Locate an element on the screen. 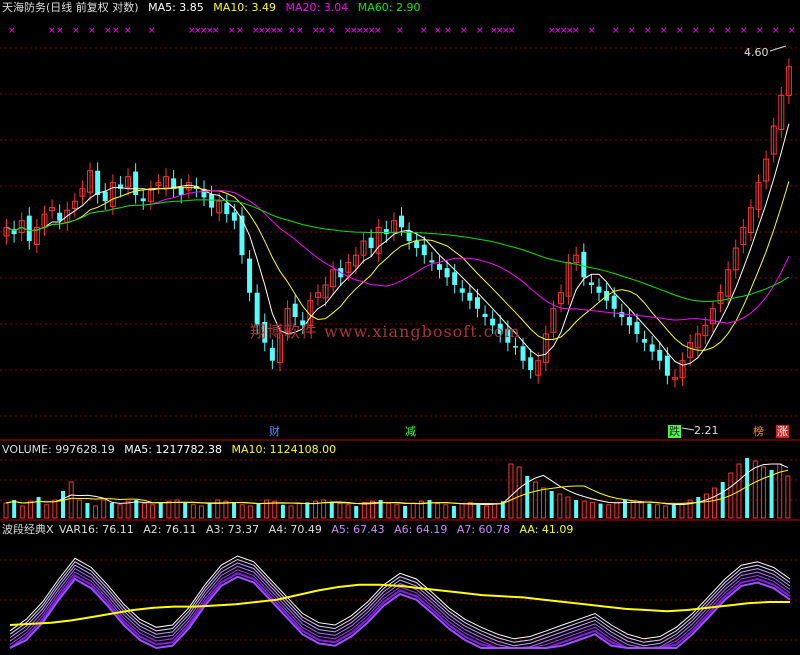 Image resolution: width=800 pixels, height=655 pixels. ma5-value: MA5: 3.85 is located at coordinates (176, 7).